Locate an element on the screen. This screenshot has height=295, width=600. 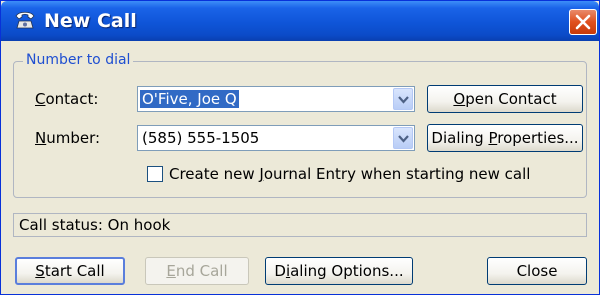
close-icon is located at coordinates (583, 22).